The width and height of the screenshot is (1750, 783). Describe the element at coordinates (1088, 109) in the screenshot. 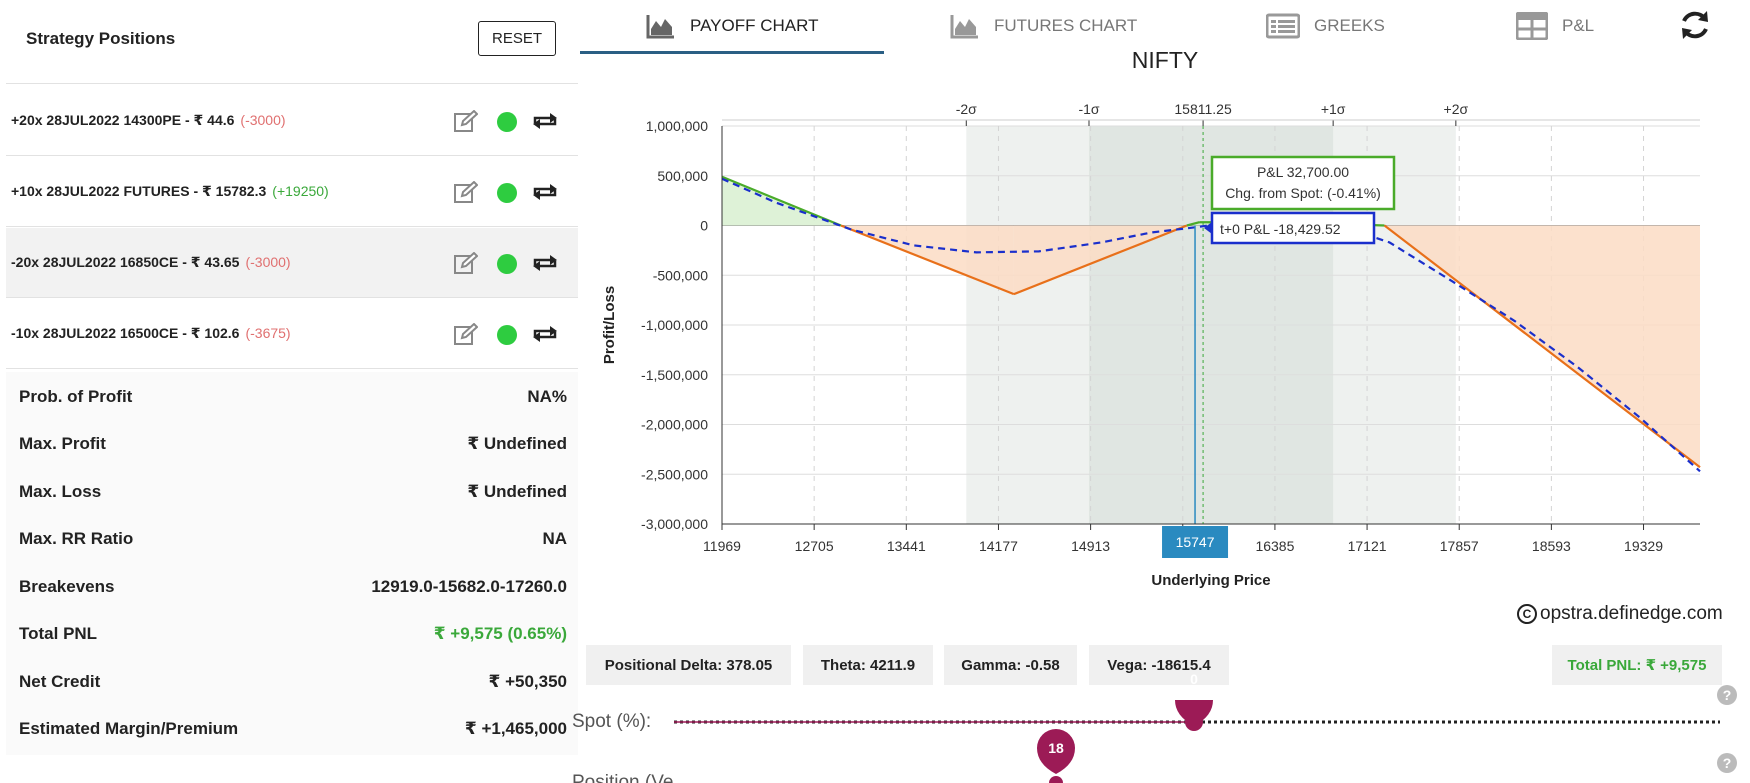

I see `sigma-label: -1σ` at that location.